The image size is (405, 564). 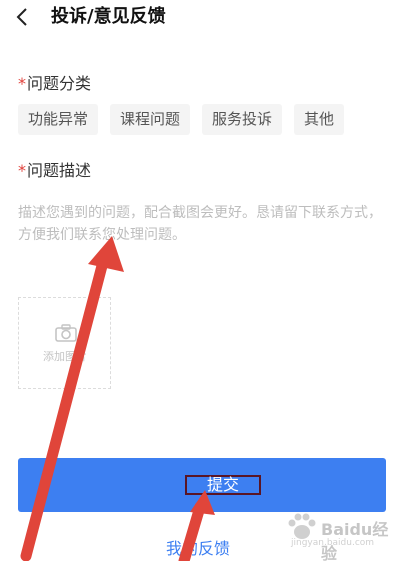 I want to click on back-arrow-icon, so click(x=23, y=17).